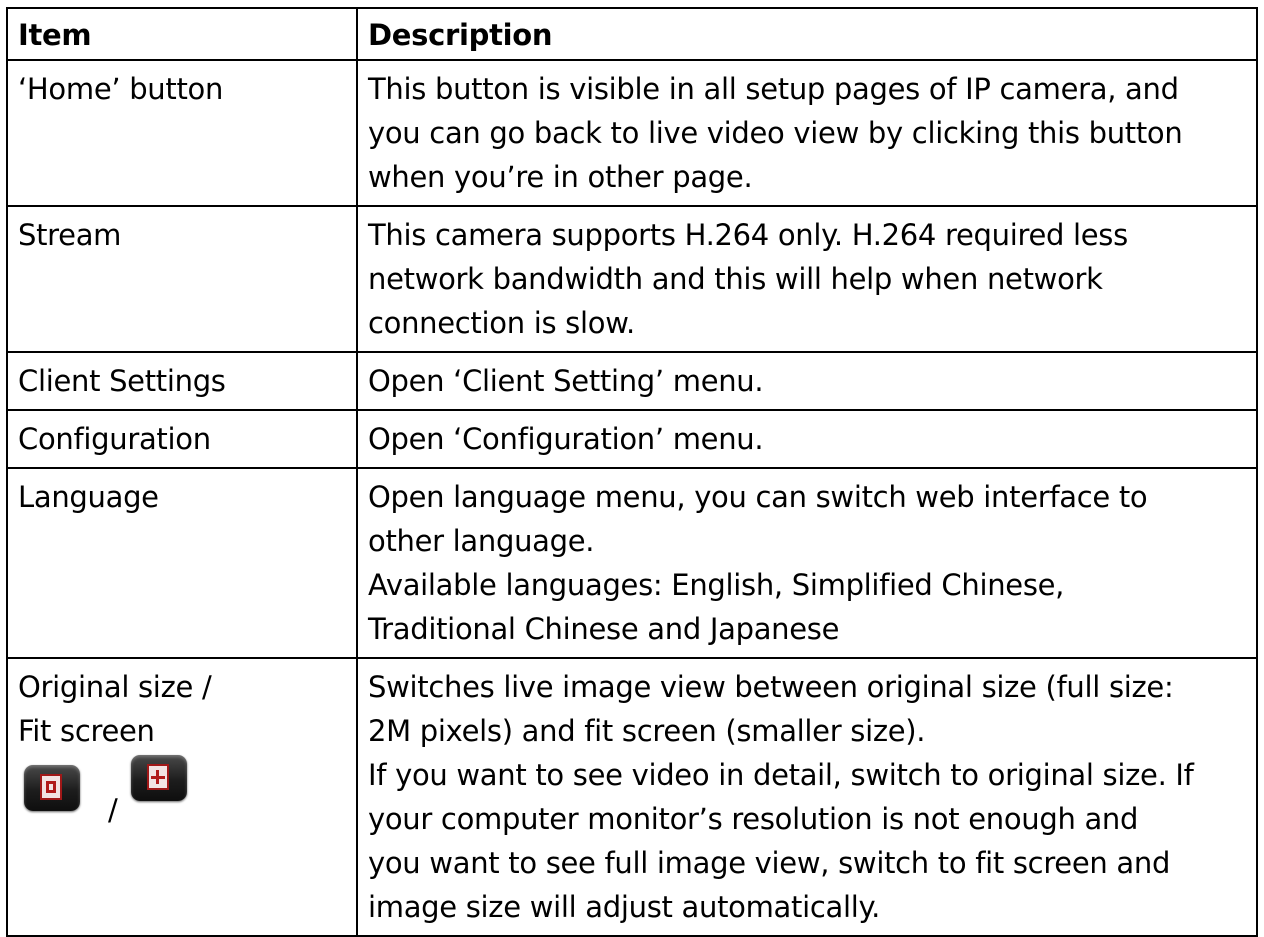 This screenshot has width=1264, height=937. I want to click on table-header-row: Item Description, so click(632, 34).